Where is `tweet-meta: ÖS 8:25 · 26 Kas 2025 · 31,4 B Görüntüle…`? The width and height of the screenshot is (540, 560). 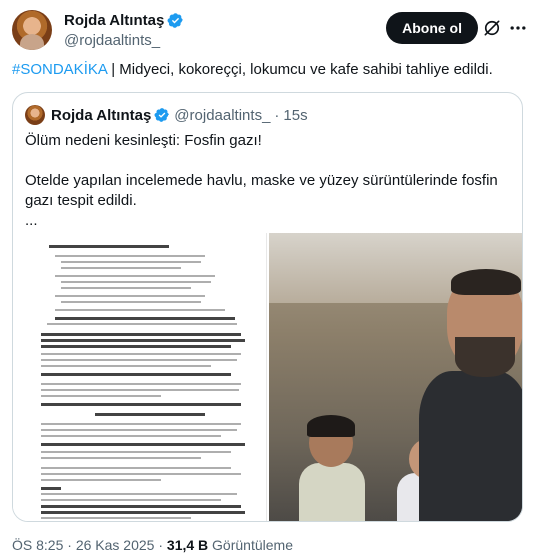
tweet-meta: ÖS 8:25 · 26 Kas 2025 · 31,4 B Görüntüle… is located at coordinates (152, 545).